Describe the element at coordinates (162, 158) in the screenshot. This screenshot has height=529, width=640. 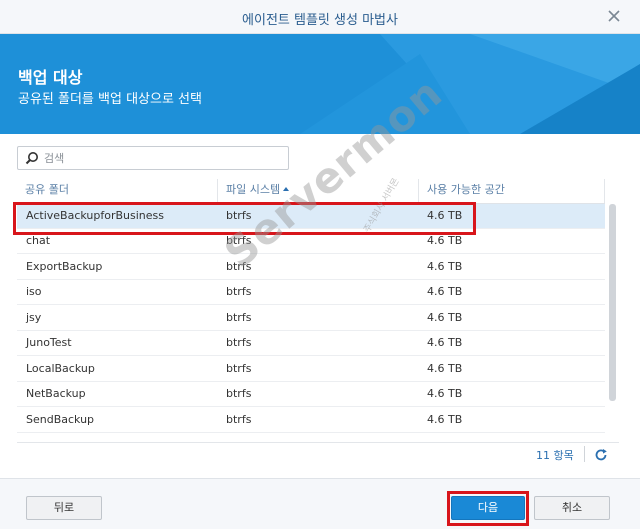
I see `search-input` at that location.